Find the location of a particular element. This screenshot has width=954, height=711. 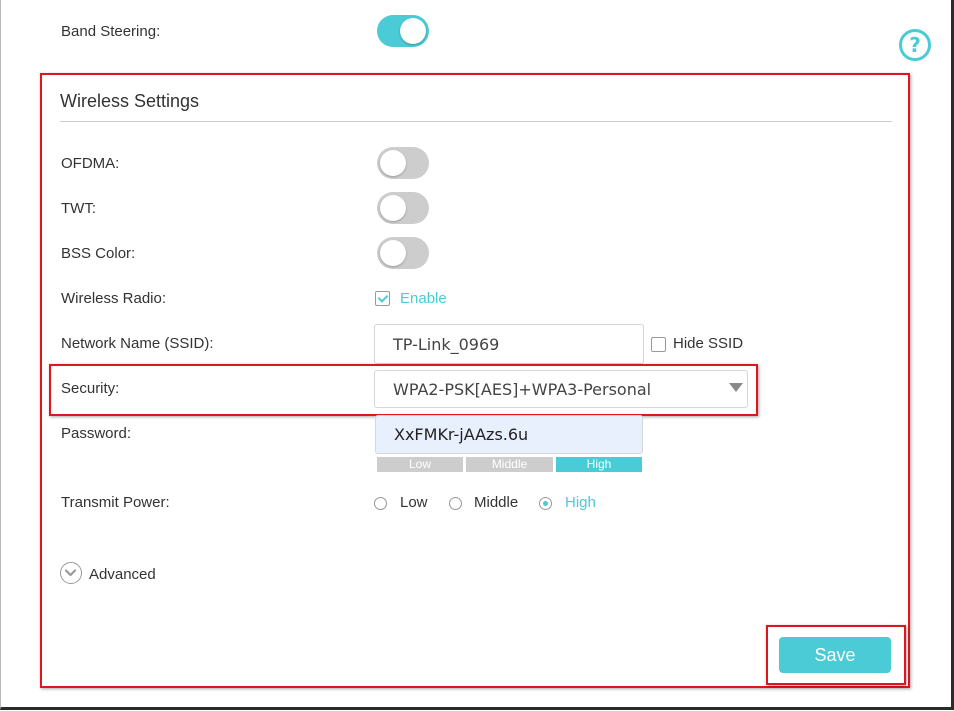

security-label: Security: is located at coordinates (90, 388).